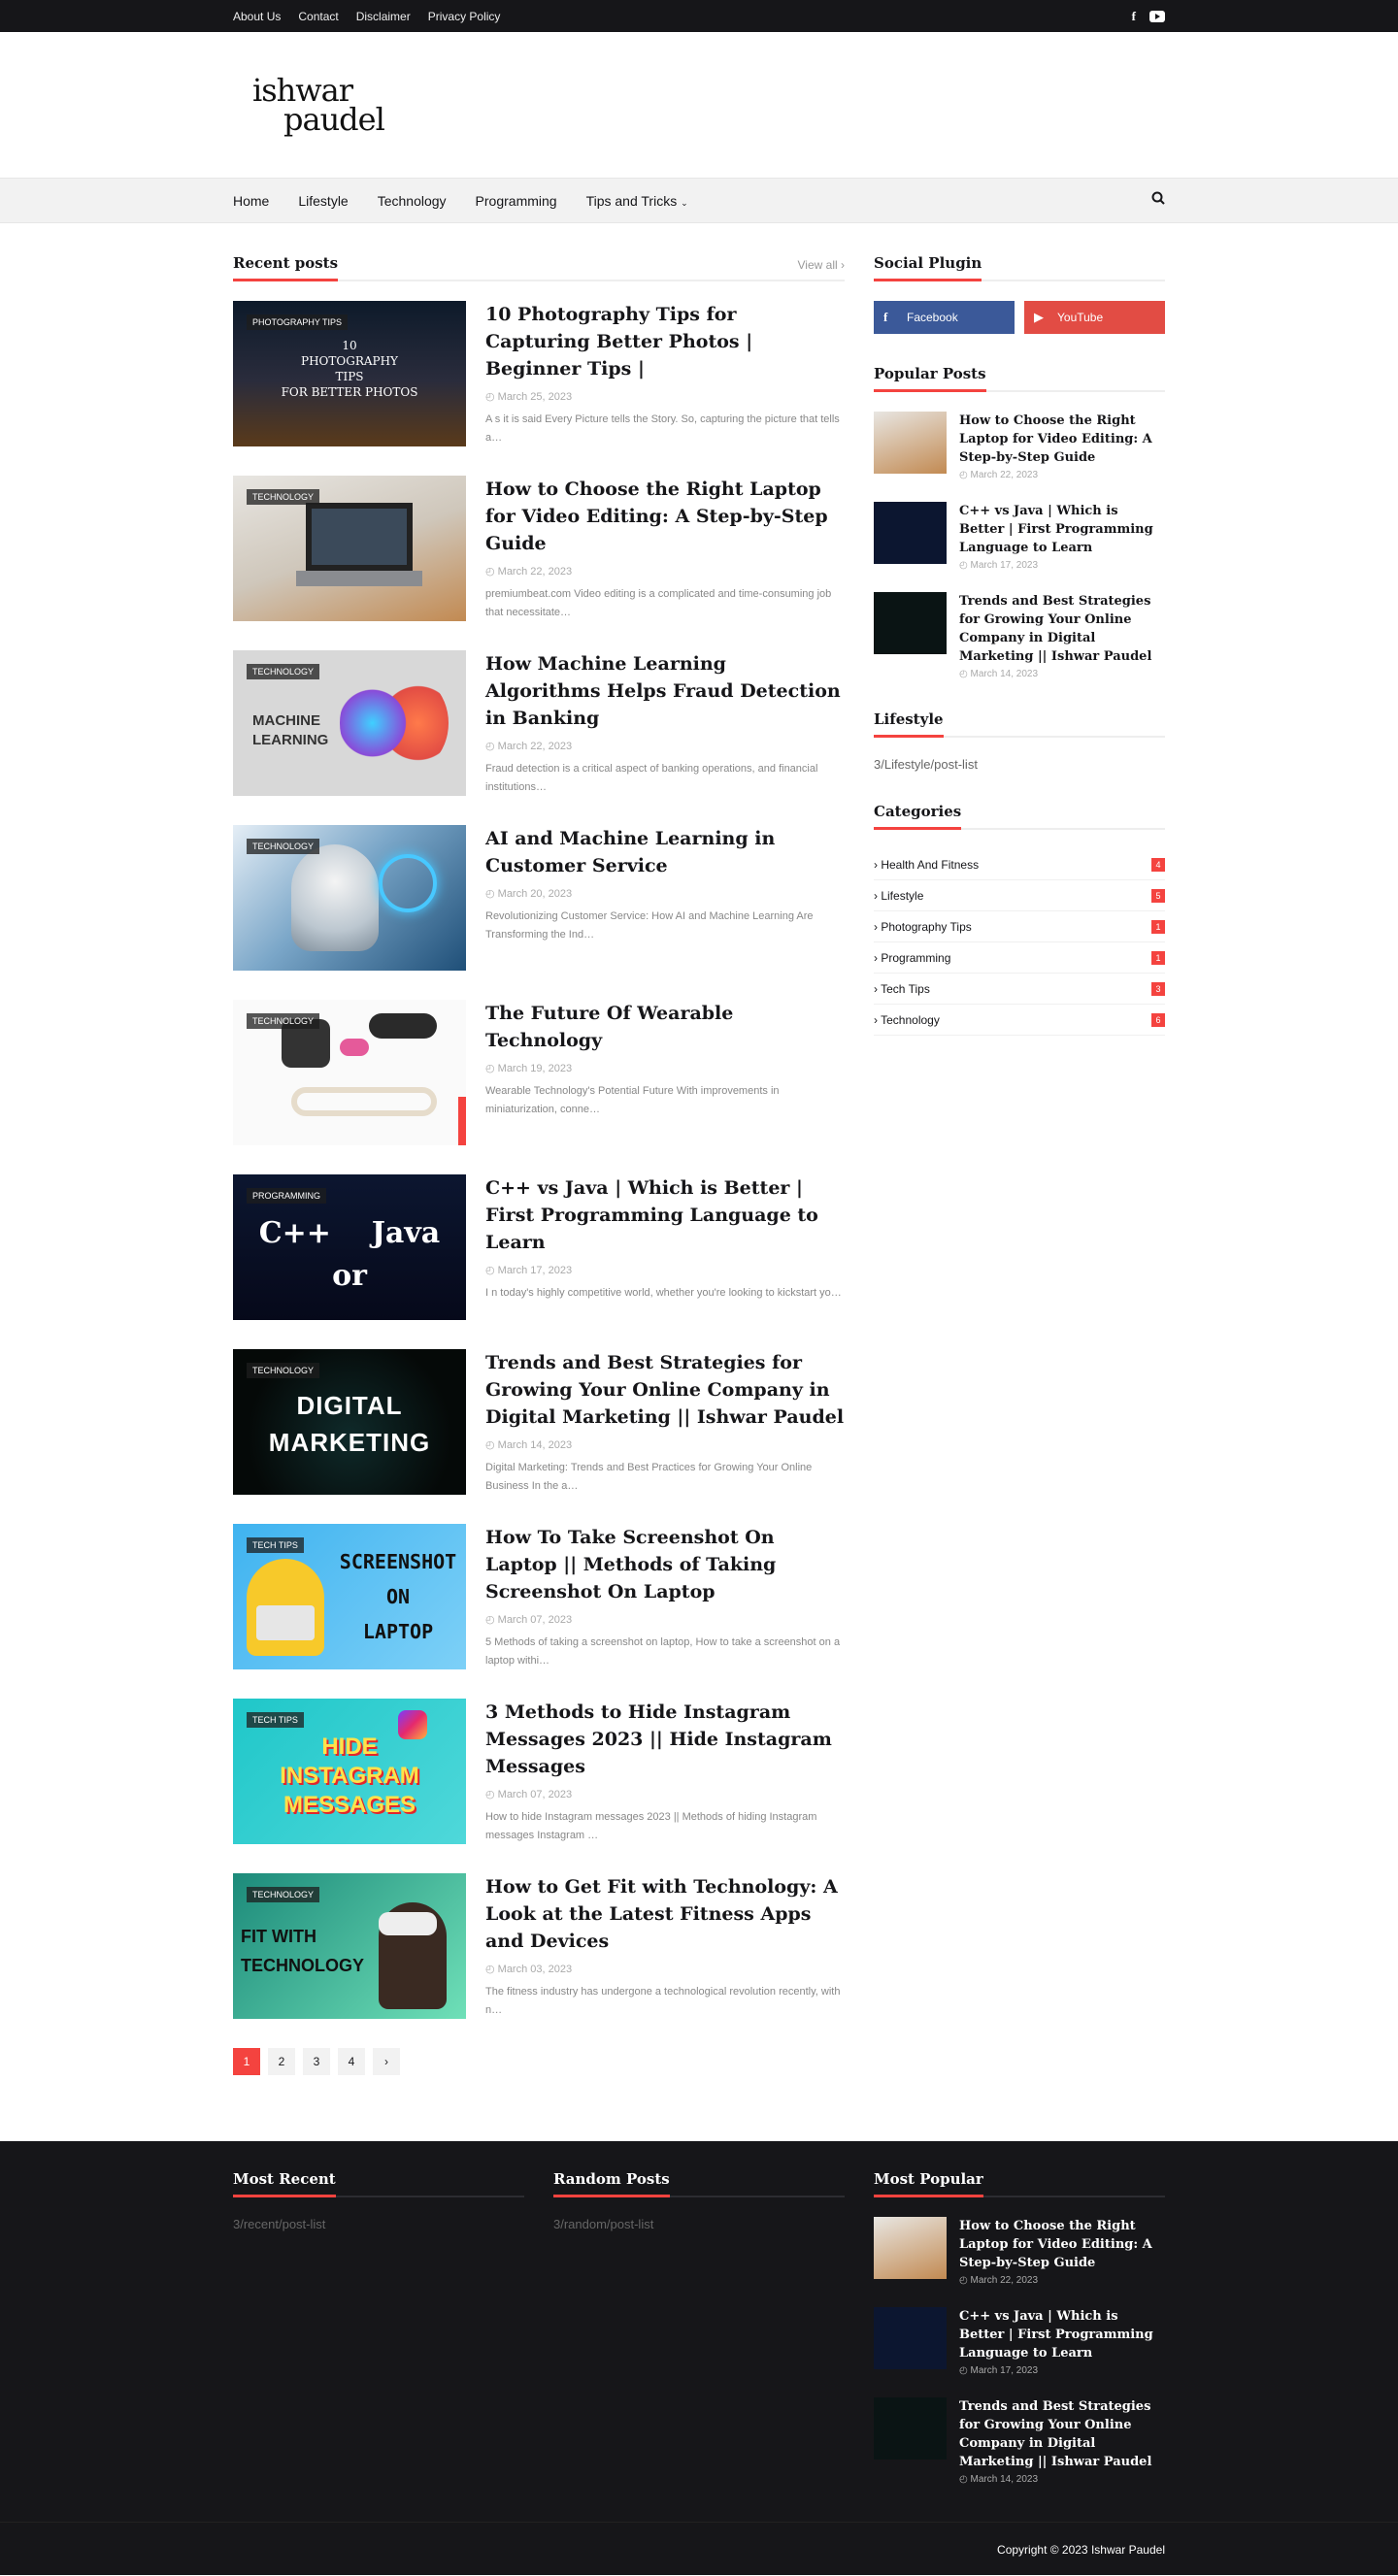 Image resolution: width=1398 pixels, height=2576 pixels. Describe the element at coordinates (516, 201) in the screenshot. I see `nav-programming: Programming` at that location.